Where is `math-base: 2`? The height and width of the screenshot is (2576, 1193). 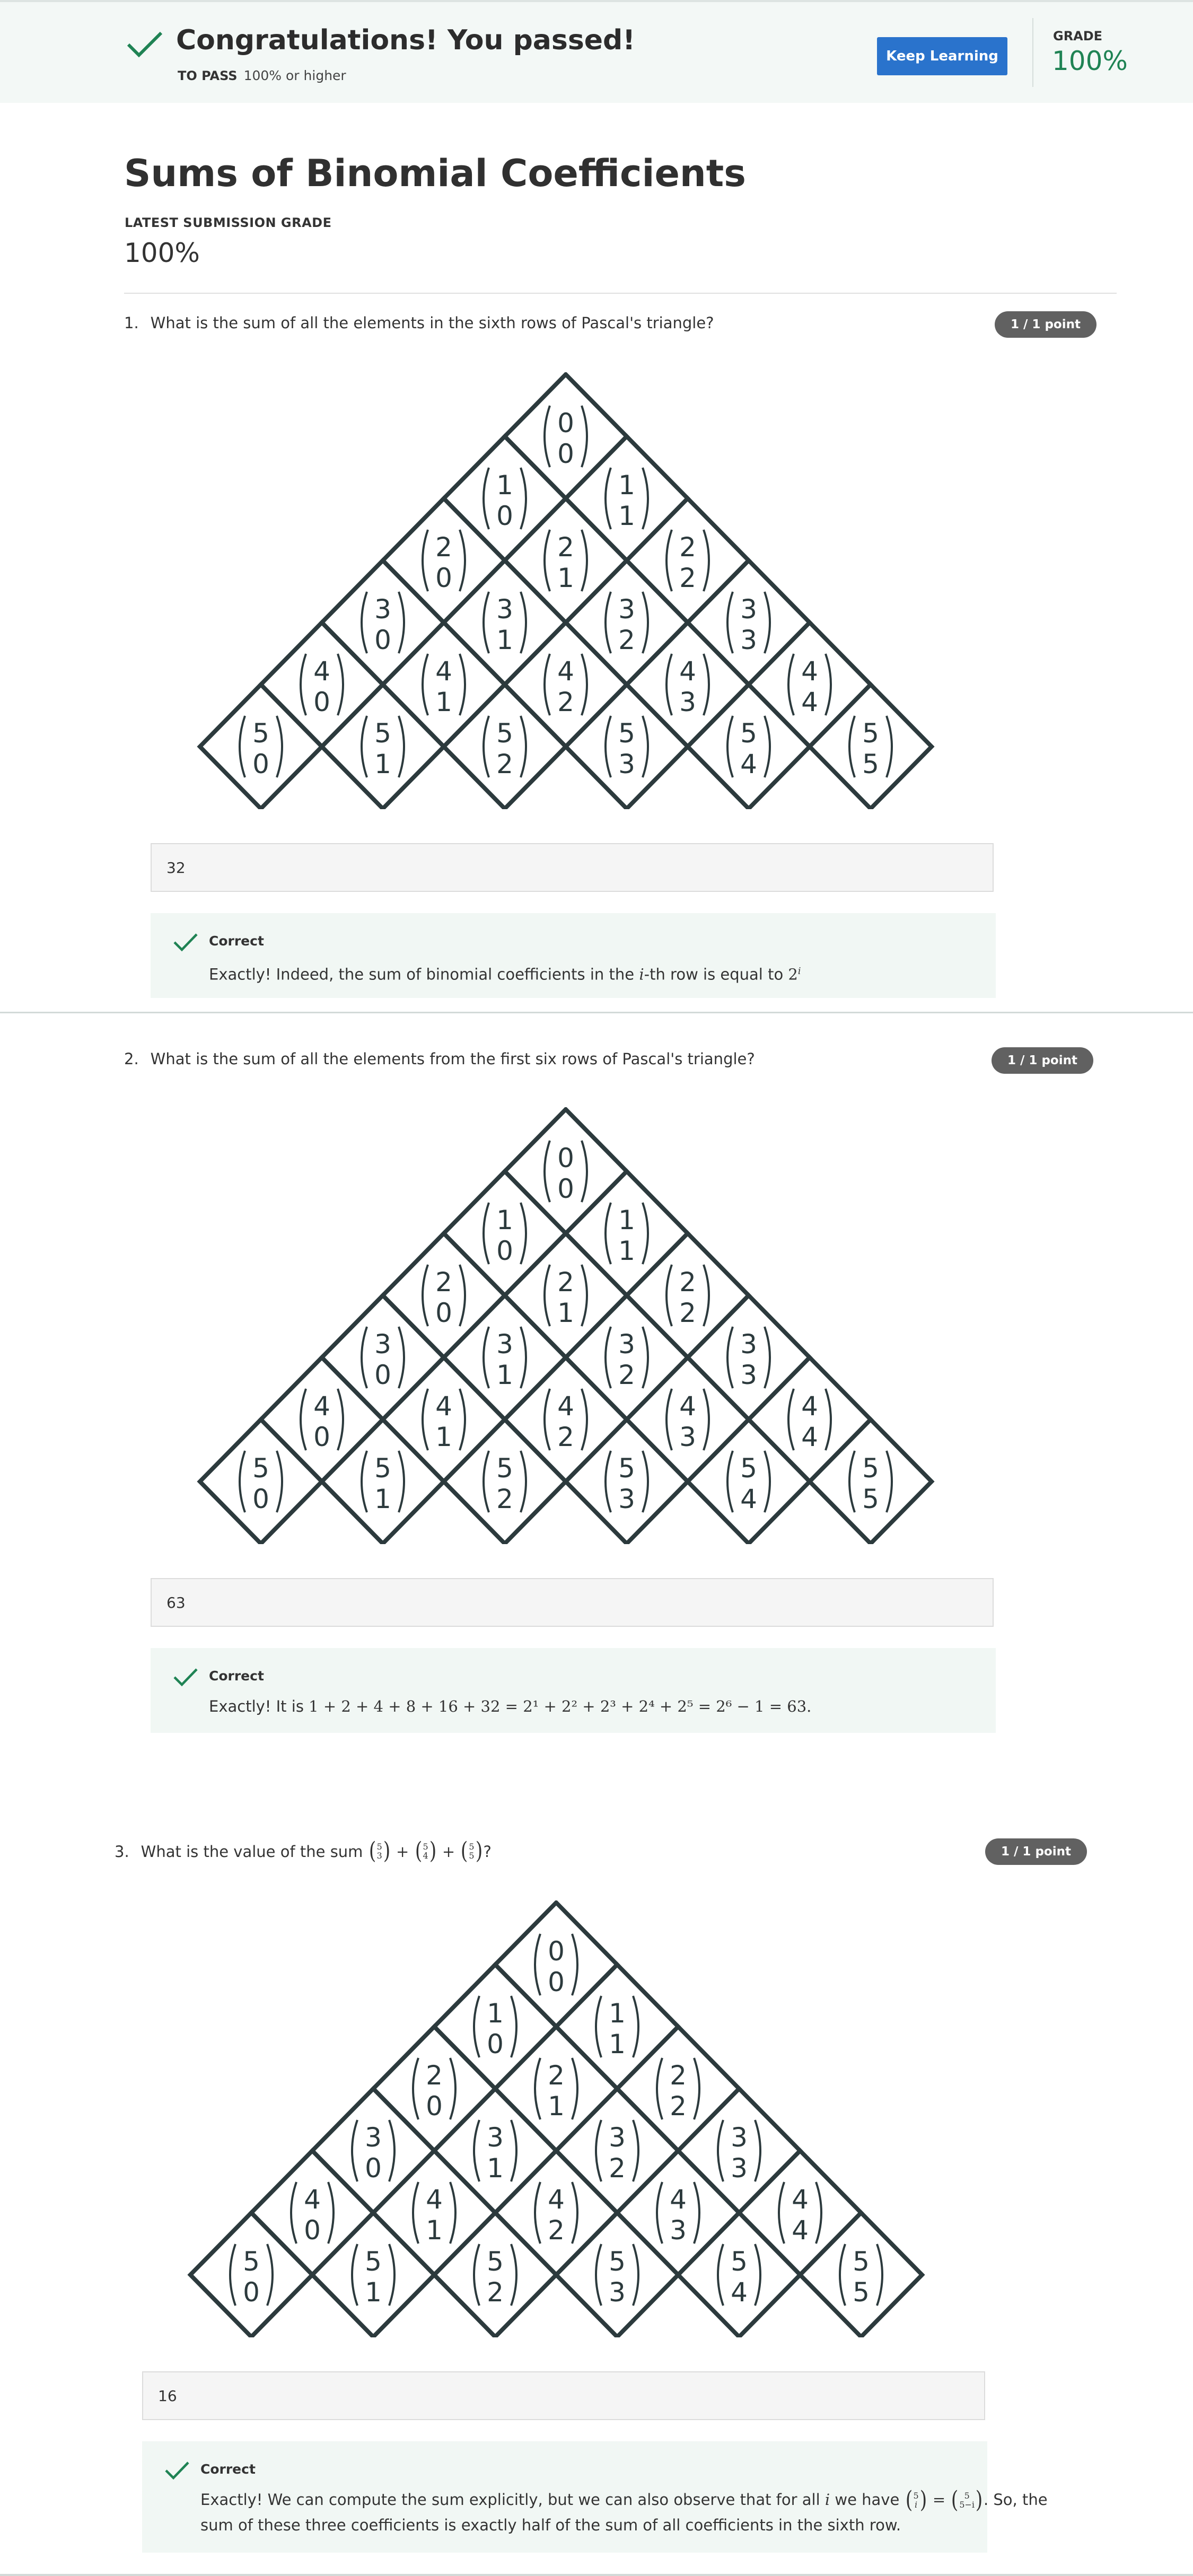 math-base: 2 is located at coordinates (793, 974).